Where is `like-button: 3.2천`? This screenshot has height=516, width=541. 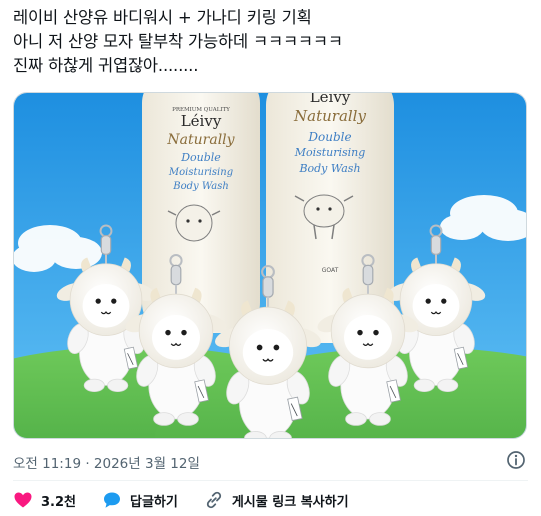 like-button: 3.2천 is located at coordinates (44, 500).